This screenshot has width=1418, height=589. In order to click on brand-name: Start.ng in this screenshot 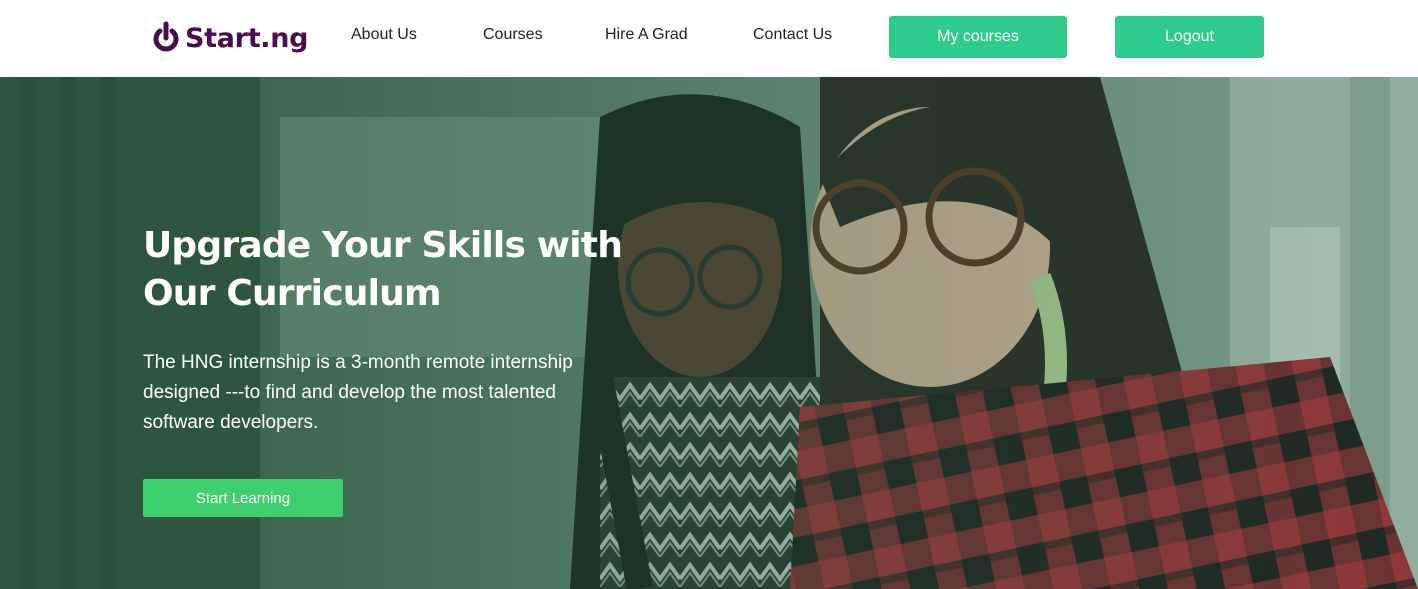, I will do `click(247, 38)`.